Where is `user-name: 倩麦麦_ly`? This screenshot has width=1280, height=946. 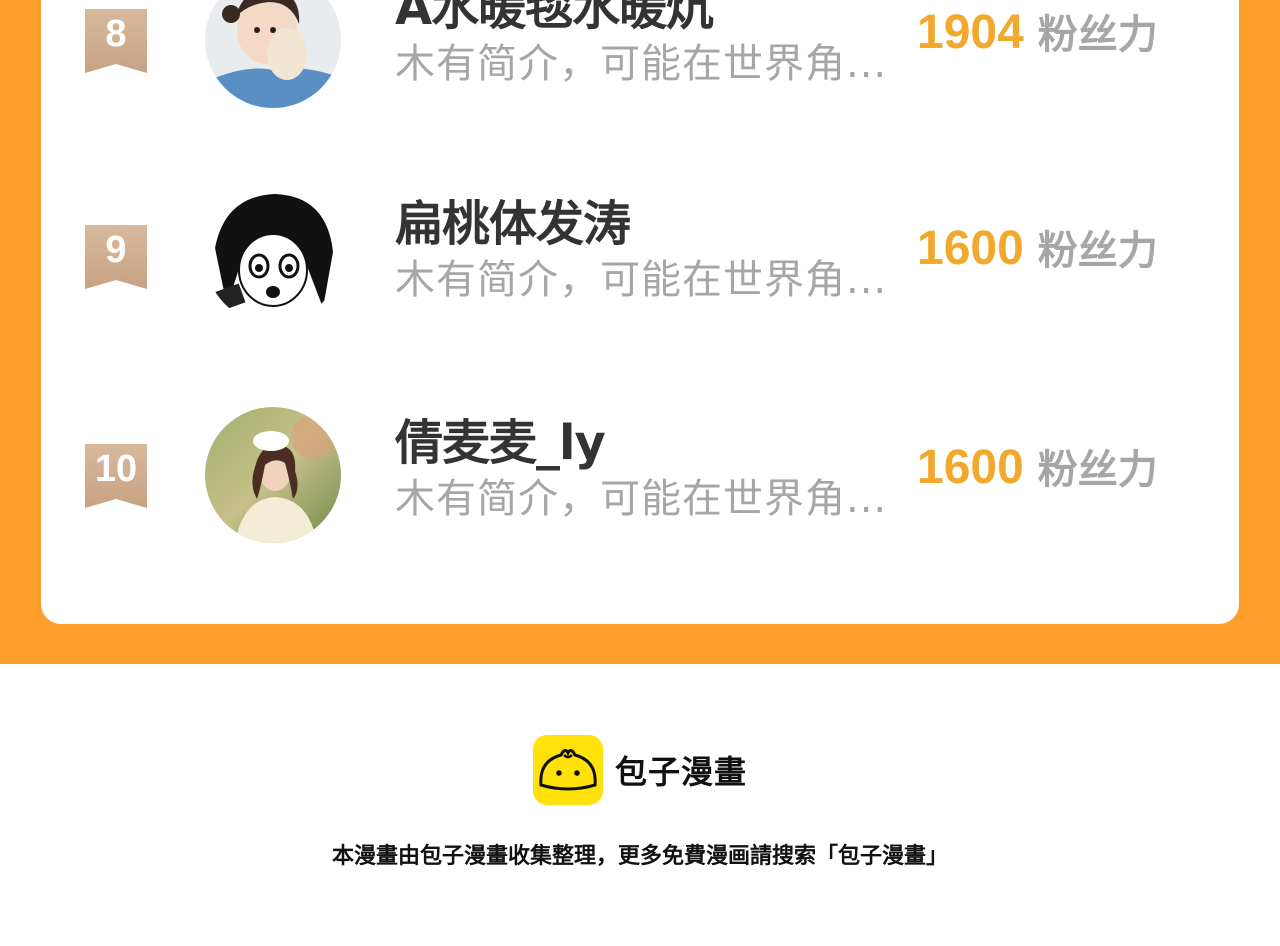 user-name: 倩麦麦_ly is located at coordinates (645, 443).